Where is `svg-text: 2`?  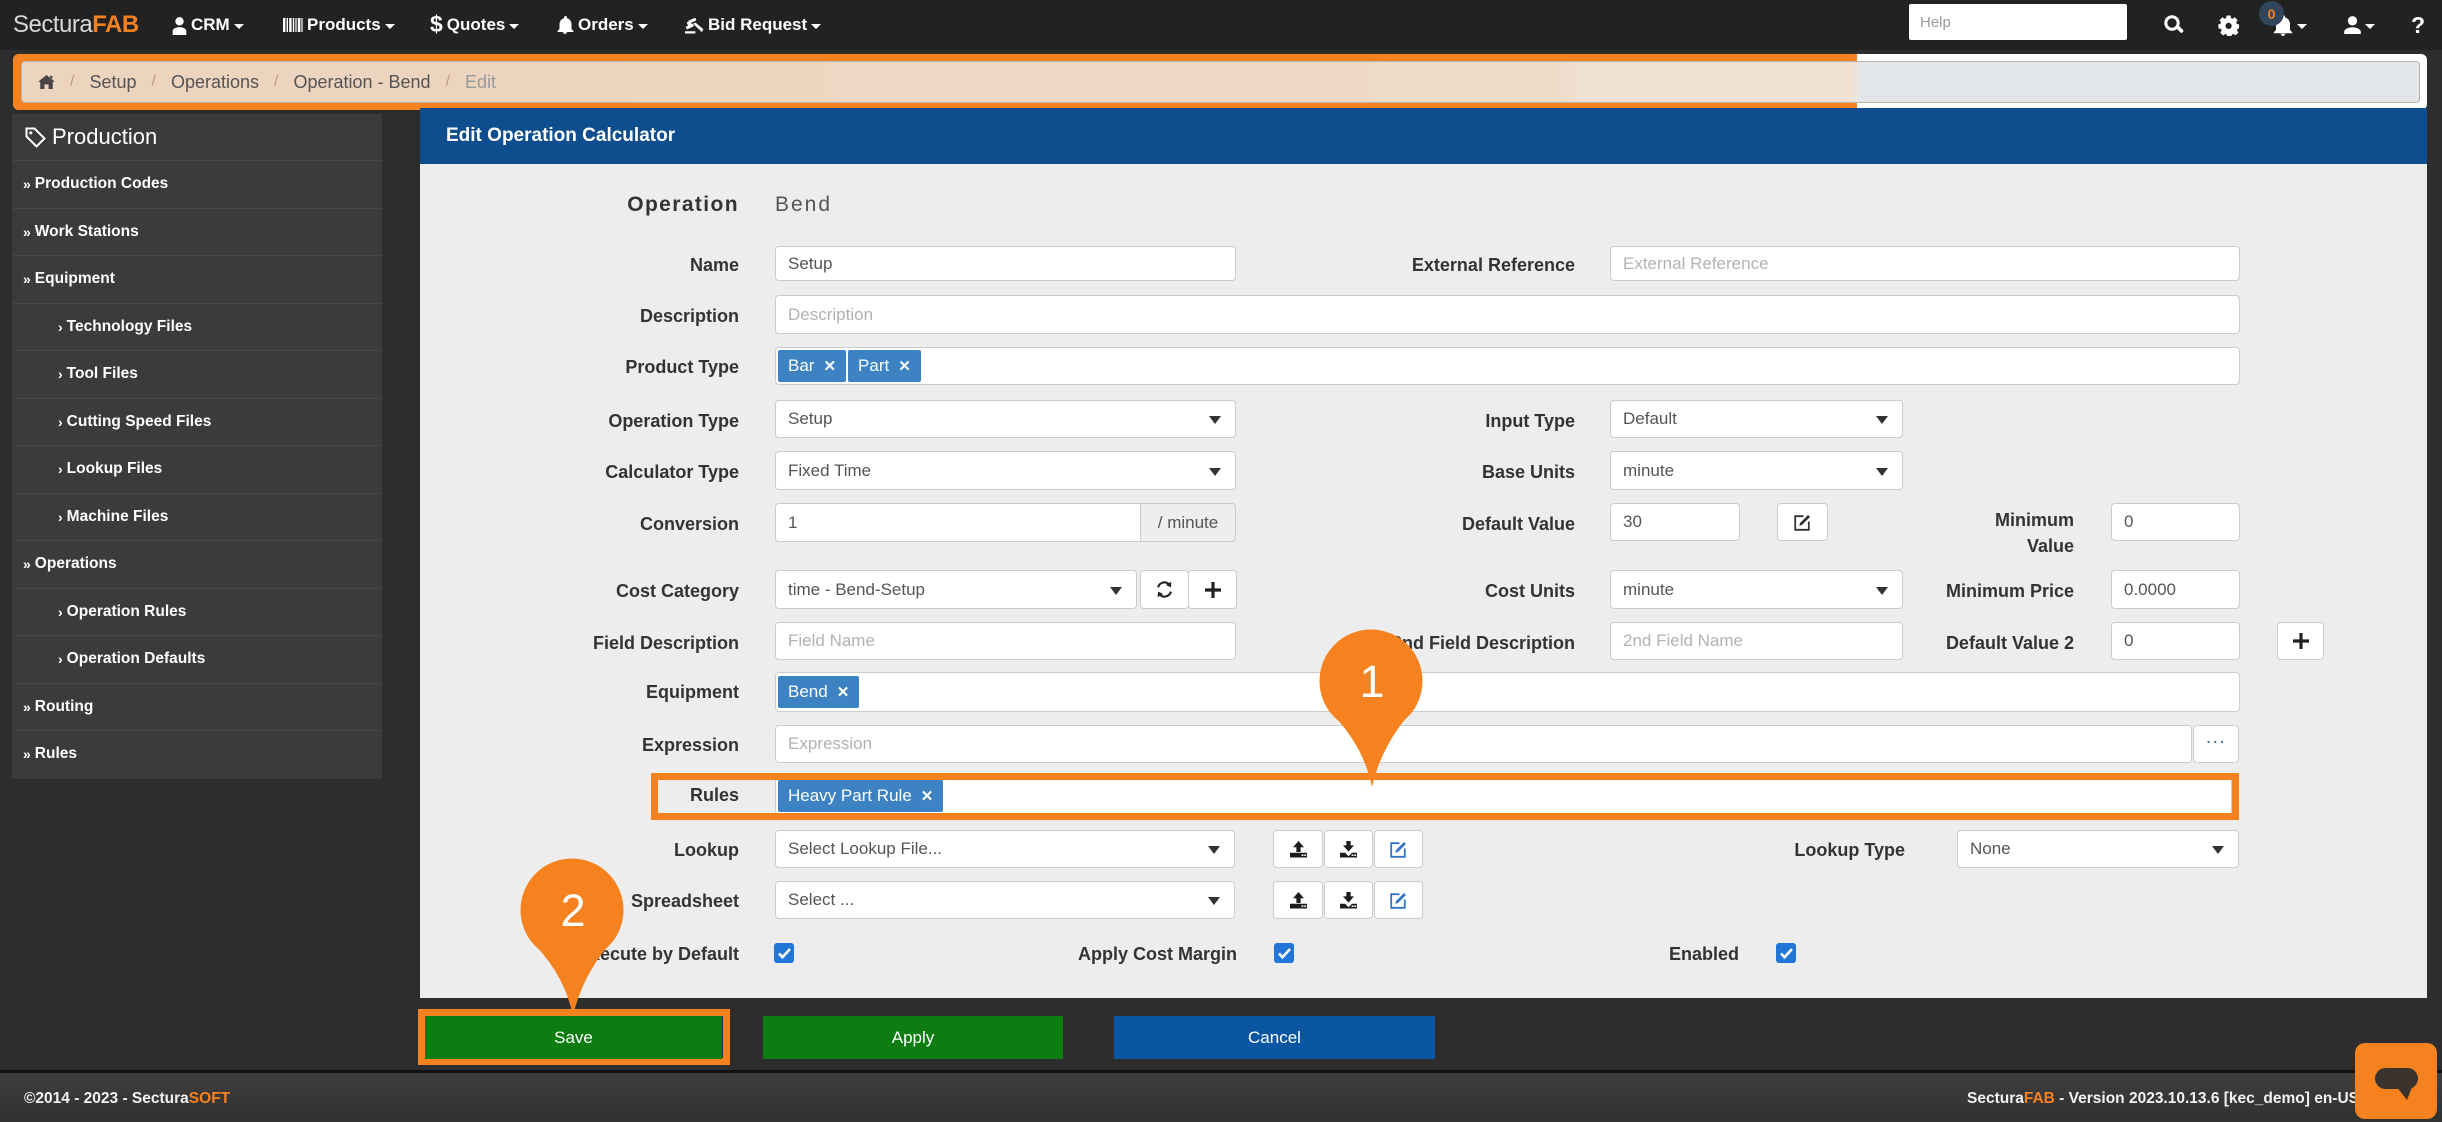 svg-text: 2 is located at coordinates (572, 910).